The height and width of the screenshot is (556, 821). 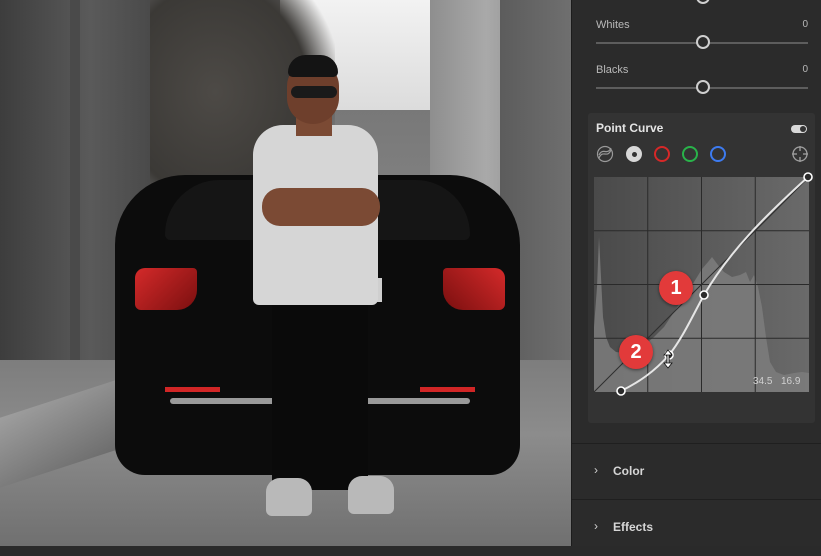 What do you see at coordinates (805, 69) in the screenshot?
I see `blacks-value: 0` at bounding box center [805, 69].